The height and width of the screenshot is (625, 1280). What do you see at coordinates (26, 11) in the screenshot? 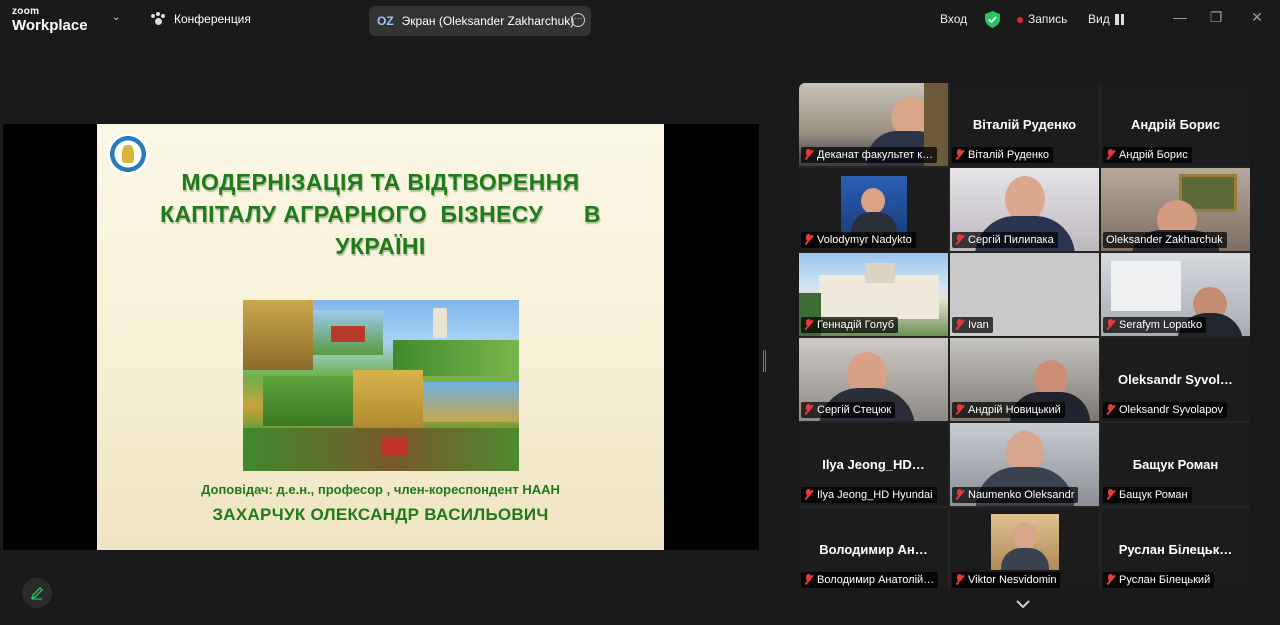
I see `logo-top-text: zoom` at bounding box center [26, 11].